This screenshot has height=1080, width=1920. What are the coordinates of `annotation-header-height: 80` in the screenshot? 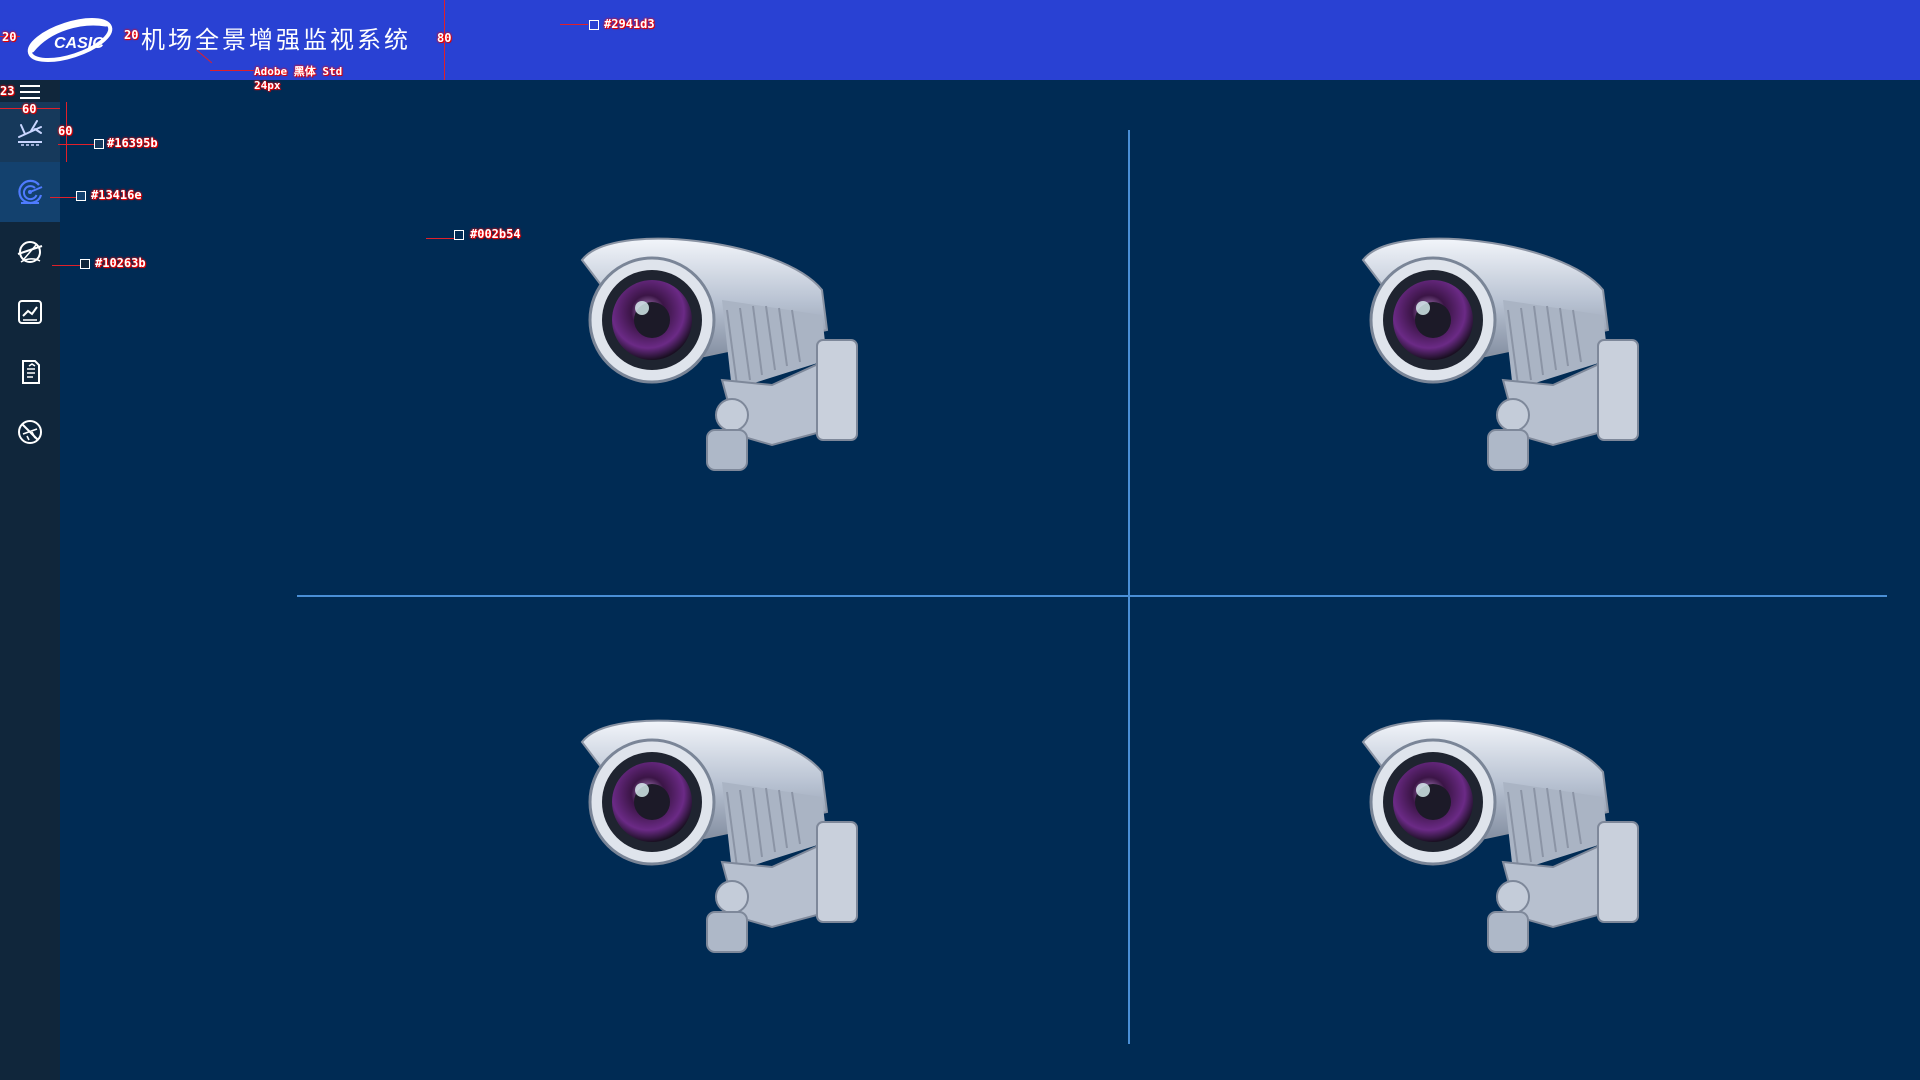 It's located at (444, 38).